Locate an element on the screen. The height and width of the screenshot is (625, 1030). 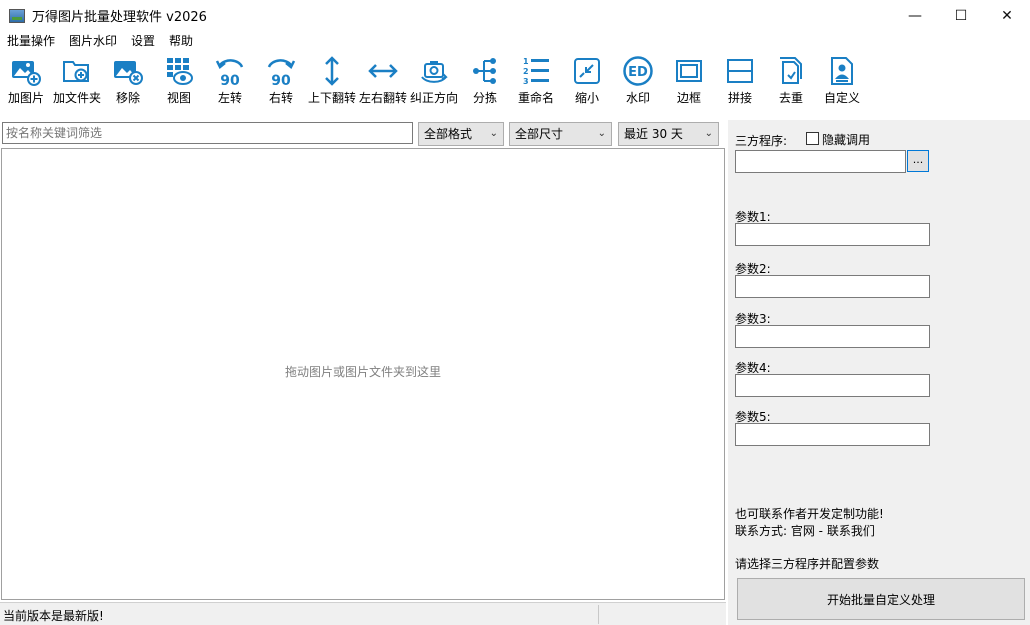
correct-orientation-button: 纠正方向 is located at coordinates (434, 80).